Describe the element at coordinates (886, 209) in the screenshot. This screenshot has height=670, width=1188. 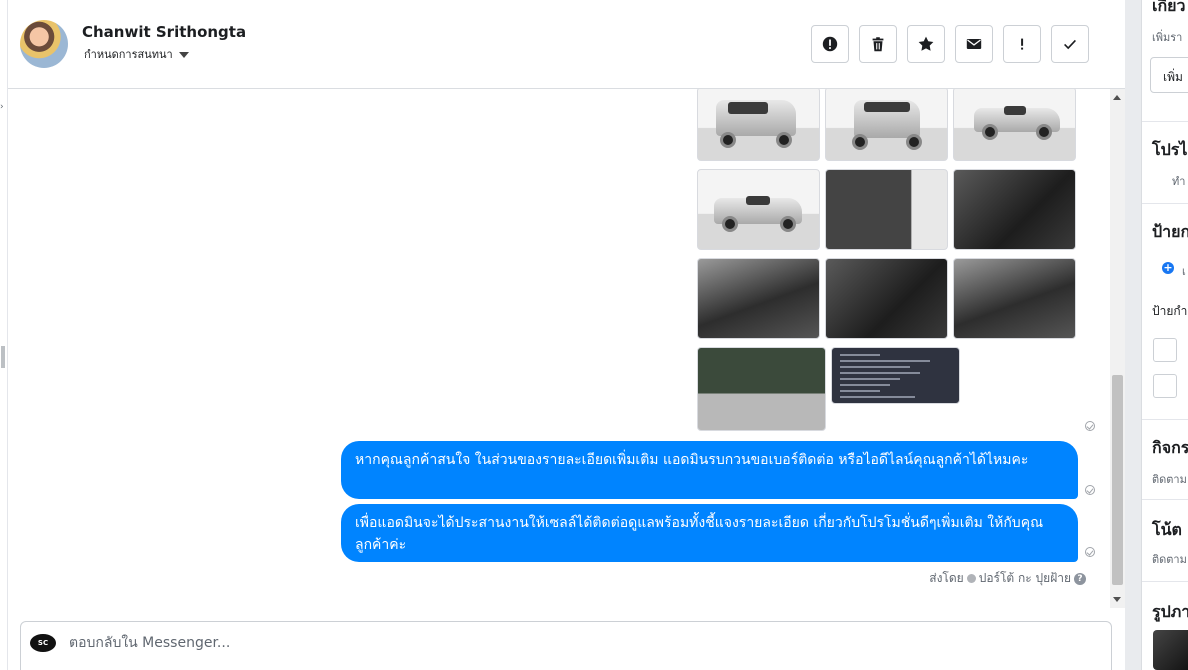
I see `car-photo-door-panel` at that location.